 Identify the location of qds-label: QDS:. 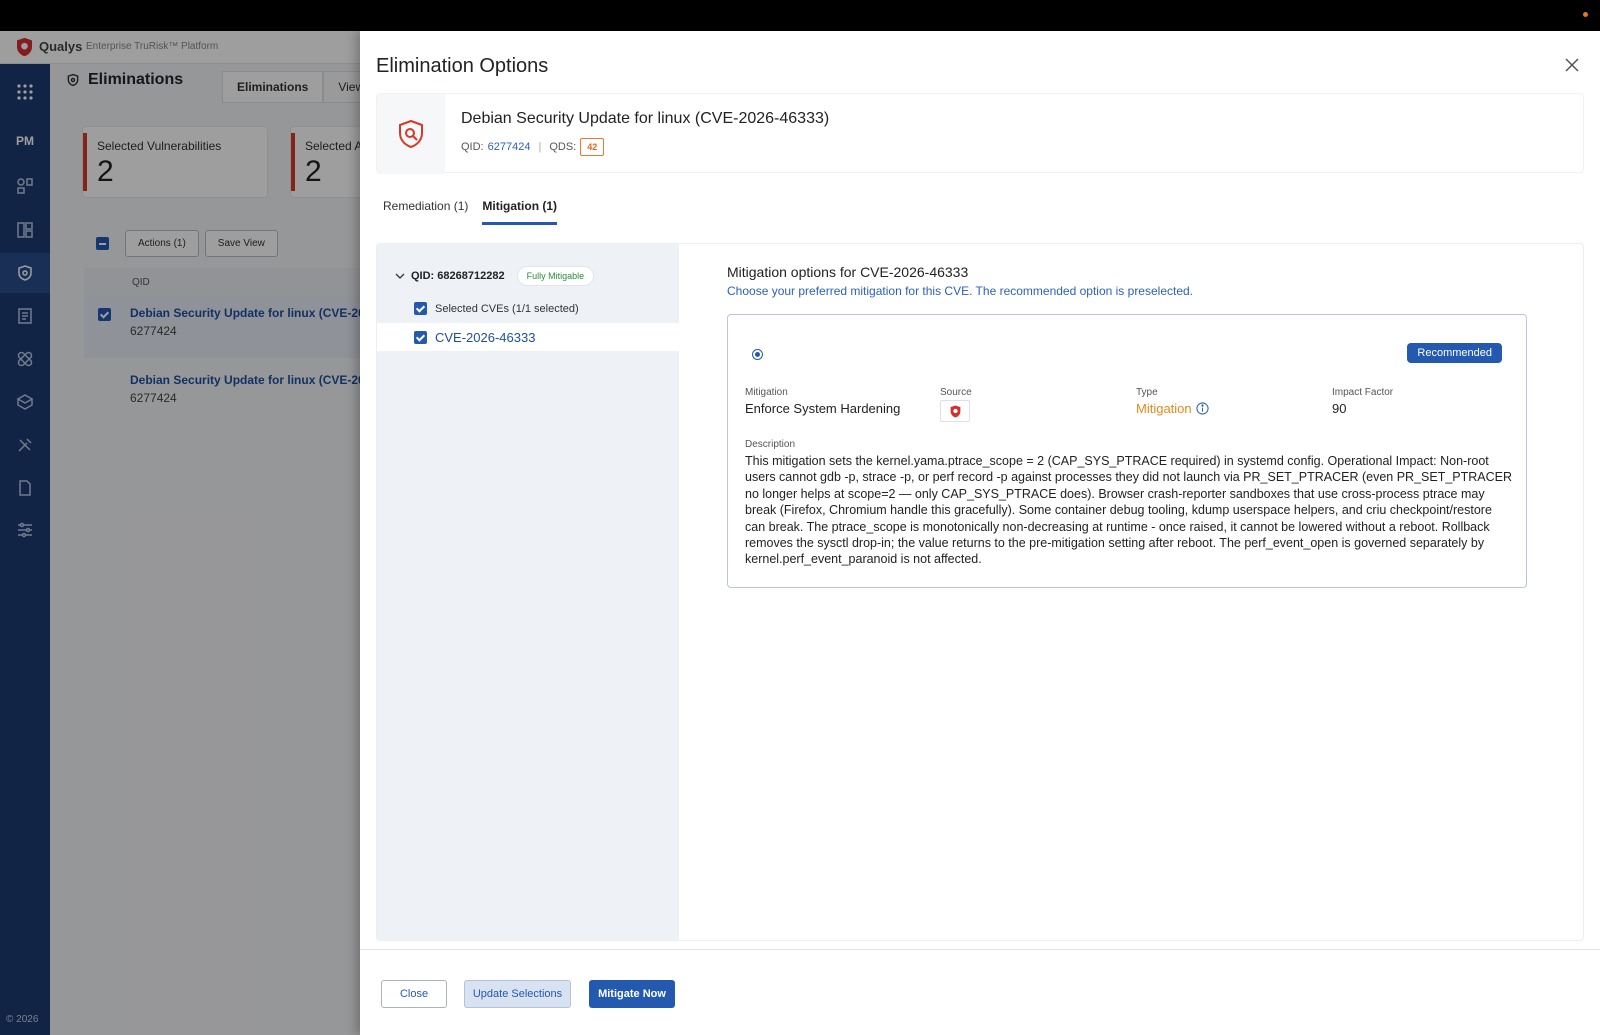
(563, 147).